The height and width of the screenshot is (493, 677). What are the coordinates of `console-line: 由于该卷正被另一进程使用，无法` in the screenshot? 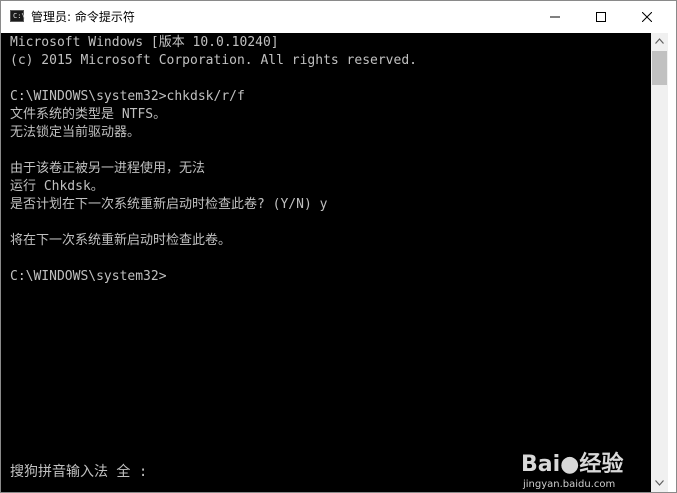 It's located at (108, 168).